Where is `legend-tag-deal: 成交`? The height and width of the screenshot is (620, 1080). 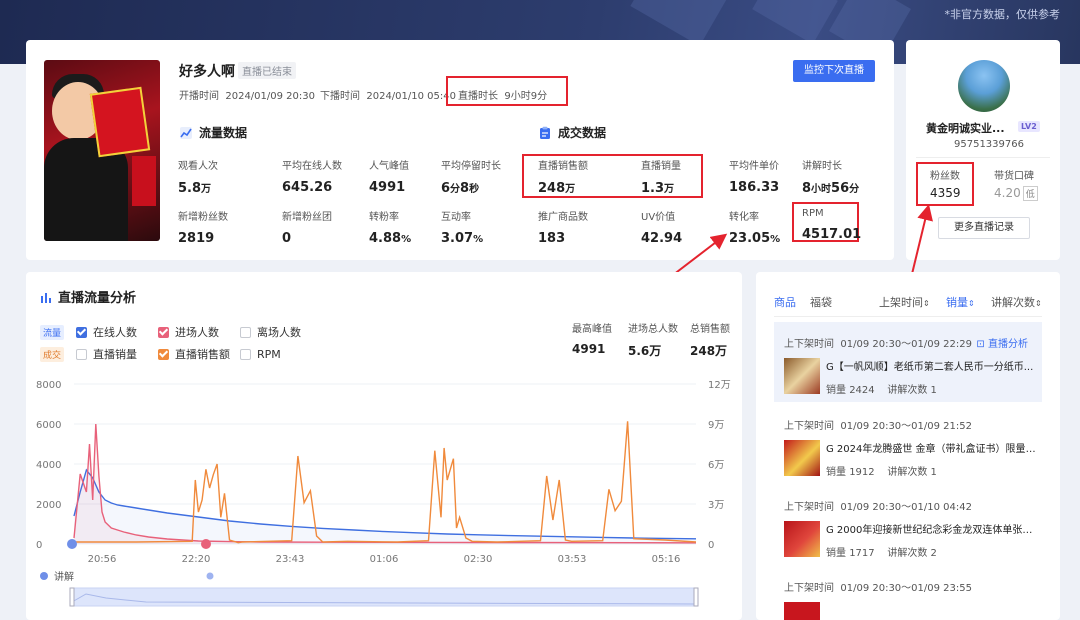
legend-tag-deal: 成交 is located at coordinates (52, 354).